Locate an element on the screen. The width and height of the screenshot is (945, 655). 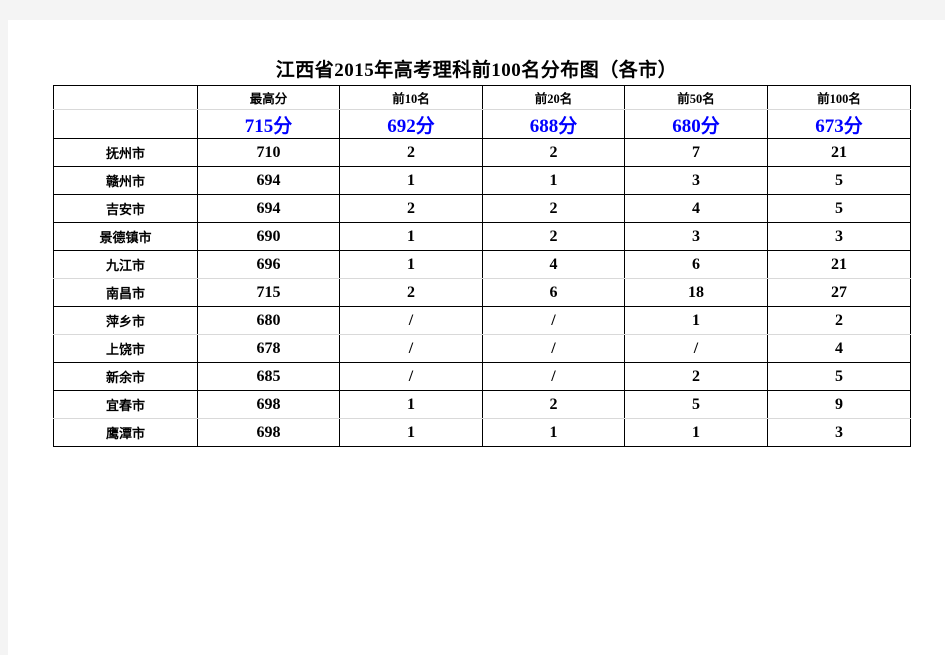
cell-highest: 678 is located at coordinates (268, 348).